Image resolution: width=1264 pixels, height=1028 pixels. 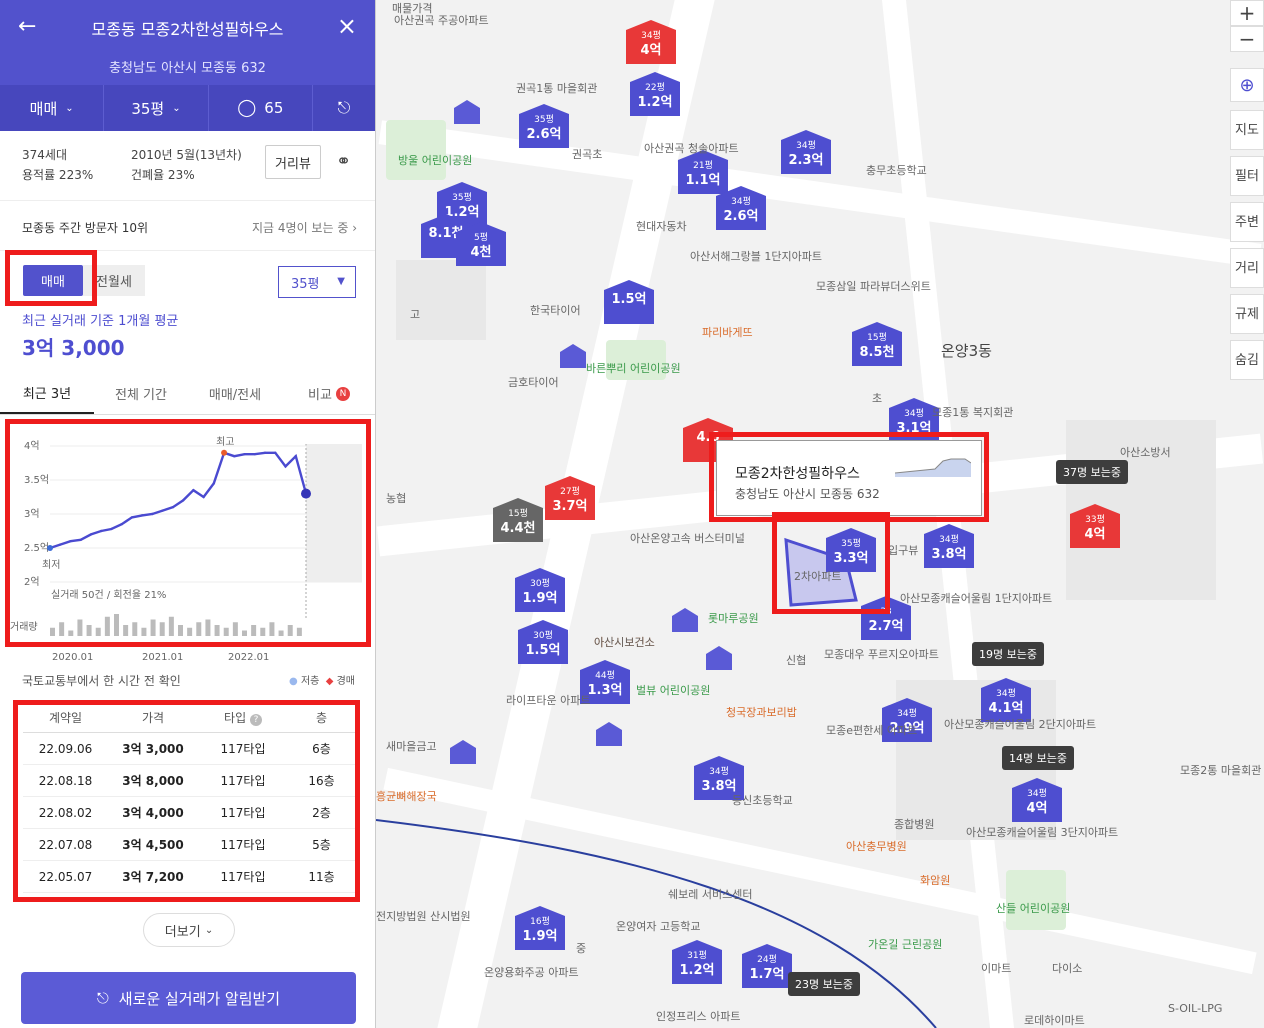 I want to click on close-icon: ×, so click(x=347, y=26).